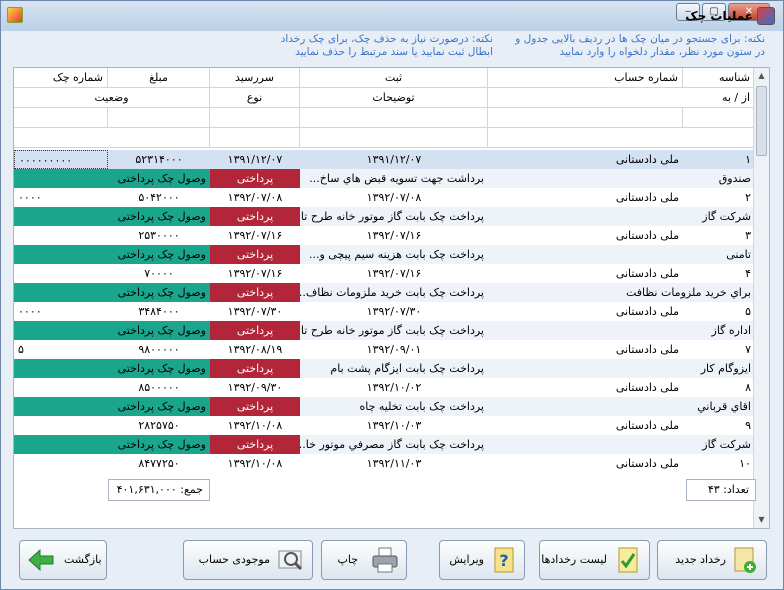 Image resolution: width=784 pixels, height=590 pixels. What do you see at coordinates (621, 292) in the screenshot?
I see `cell-from-to: براي خريد ملزومات نظافت` at bounding box center [621, 292].